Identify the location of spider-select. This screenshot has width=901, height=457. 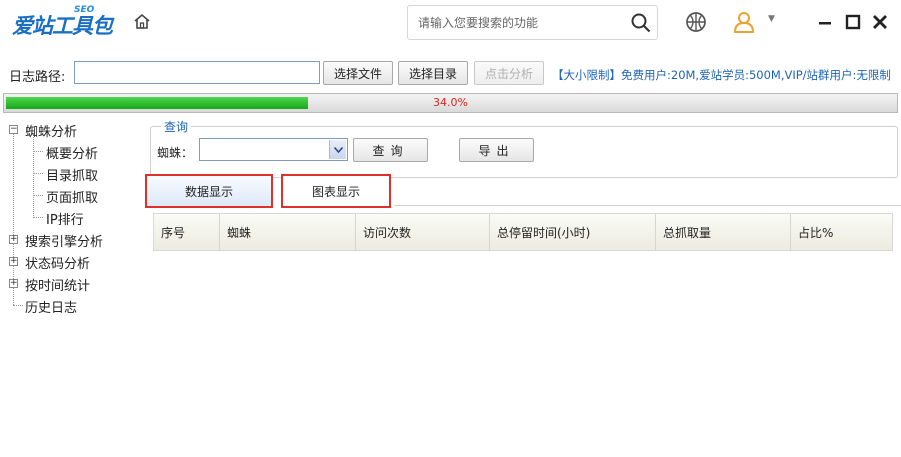
(273, 149).